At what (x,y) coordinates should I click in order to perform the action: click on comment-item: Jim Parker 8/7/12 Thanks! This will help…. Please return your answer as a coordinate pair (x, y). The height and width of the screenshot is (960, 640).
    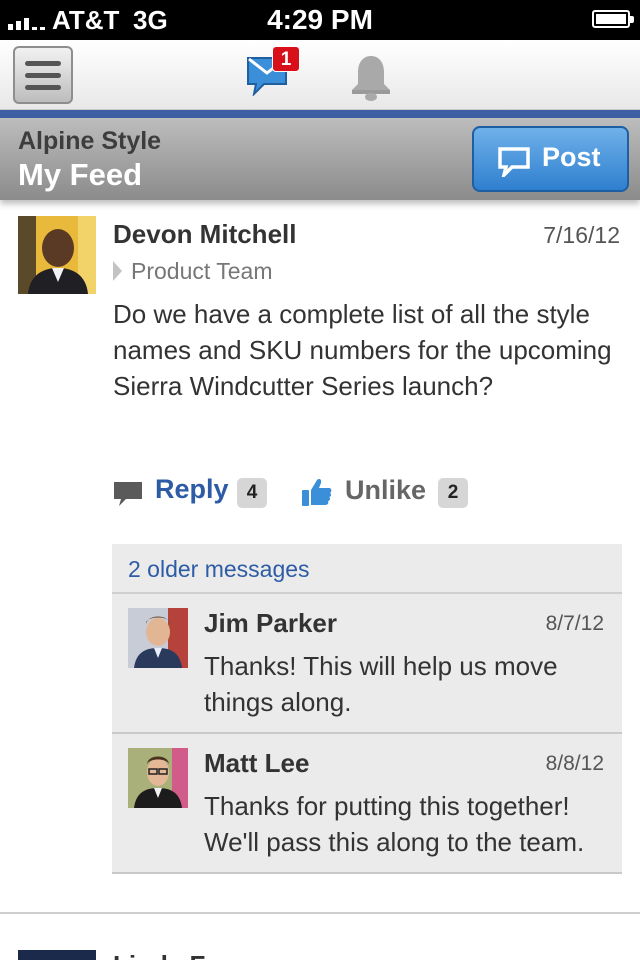
    Looking at the image, I should click on (367, 664).